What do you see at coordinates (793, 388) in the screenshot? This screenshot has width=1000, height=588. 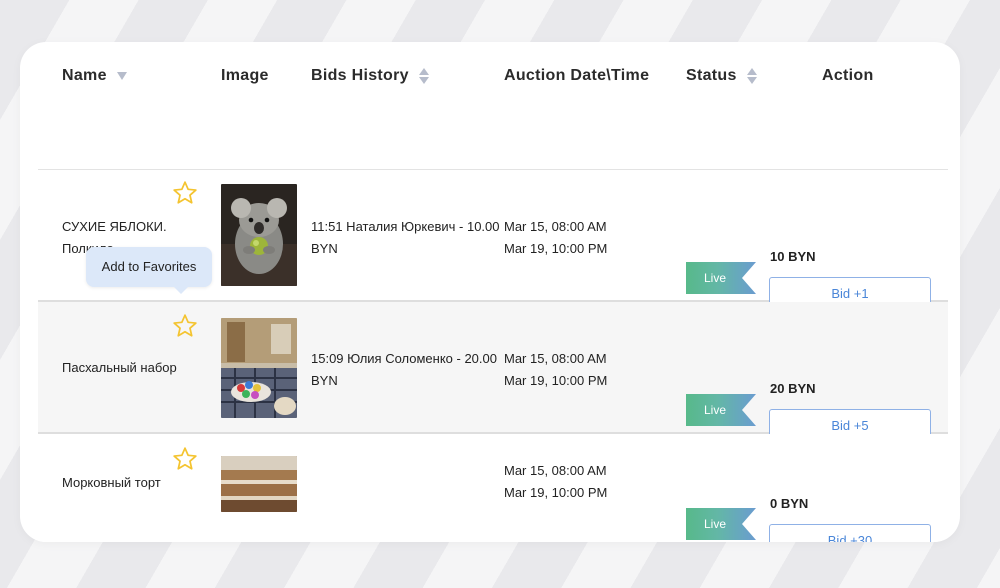 I see `current-price: 20 BYN` at bounding box center [793, 388].